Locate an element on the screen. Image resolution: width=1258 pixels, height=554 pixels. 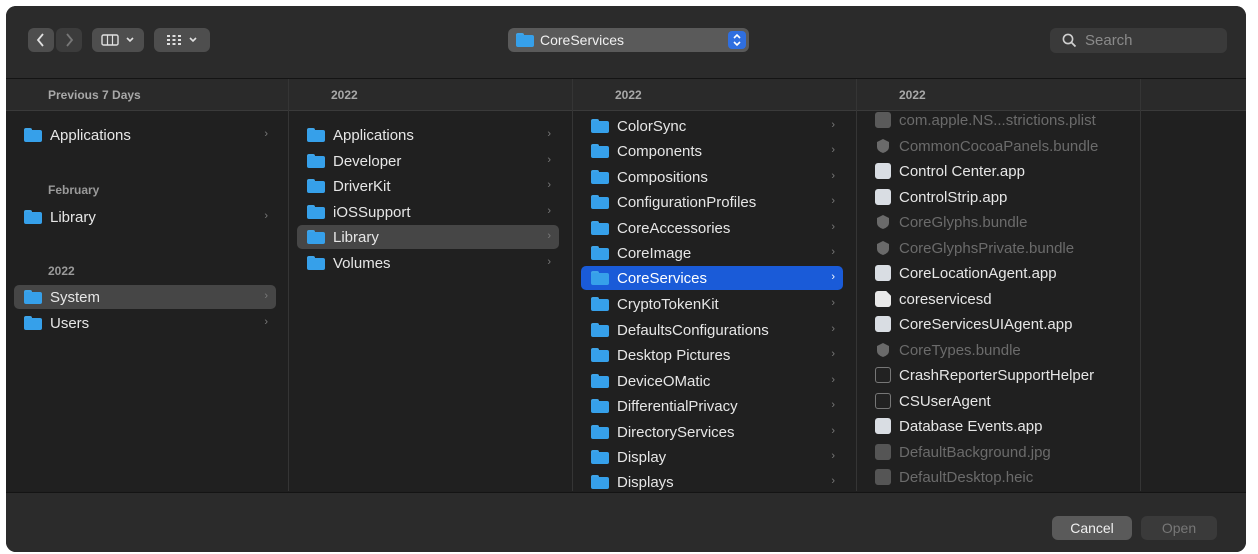
list-item: Control Center.app is located at coordinates (996, 171).